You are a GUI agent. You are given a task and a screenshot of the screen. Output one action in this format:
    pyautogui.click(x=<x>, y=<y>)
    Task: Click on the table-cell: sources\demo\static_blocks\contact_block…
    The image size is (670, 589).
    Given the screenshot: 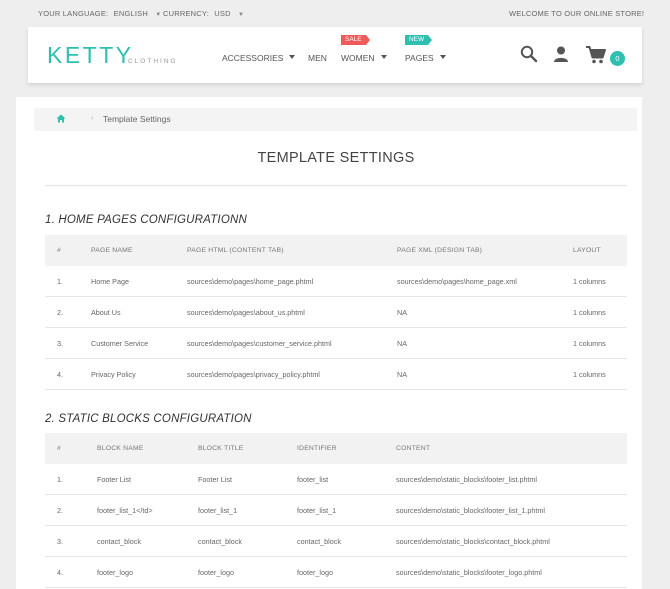 What is the action you would take?
    pyautogui.click(x=473, y=541)
    